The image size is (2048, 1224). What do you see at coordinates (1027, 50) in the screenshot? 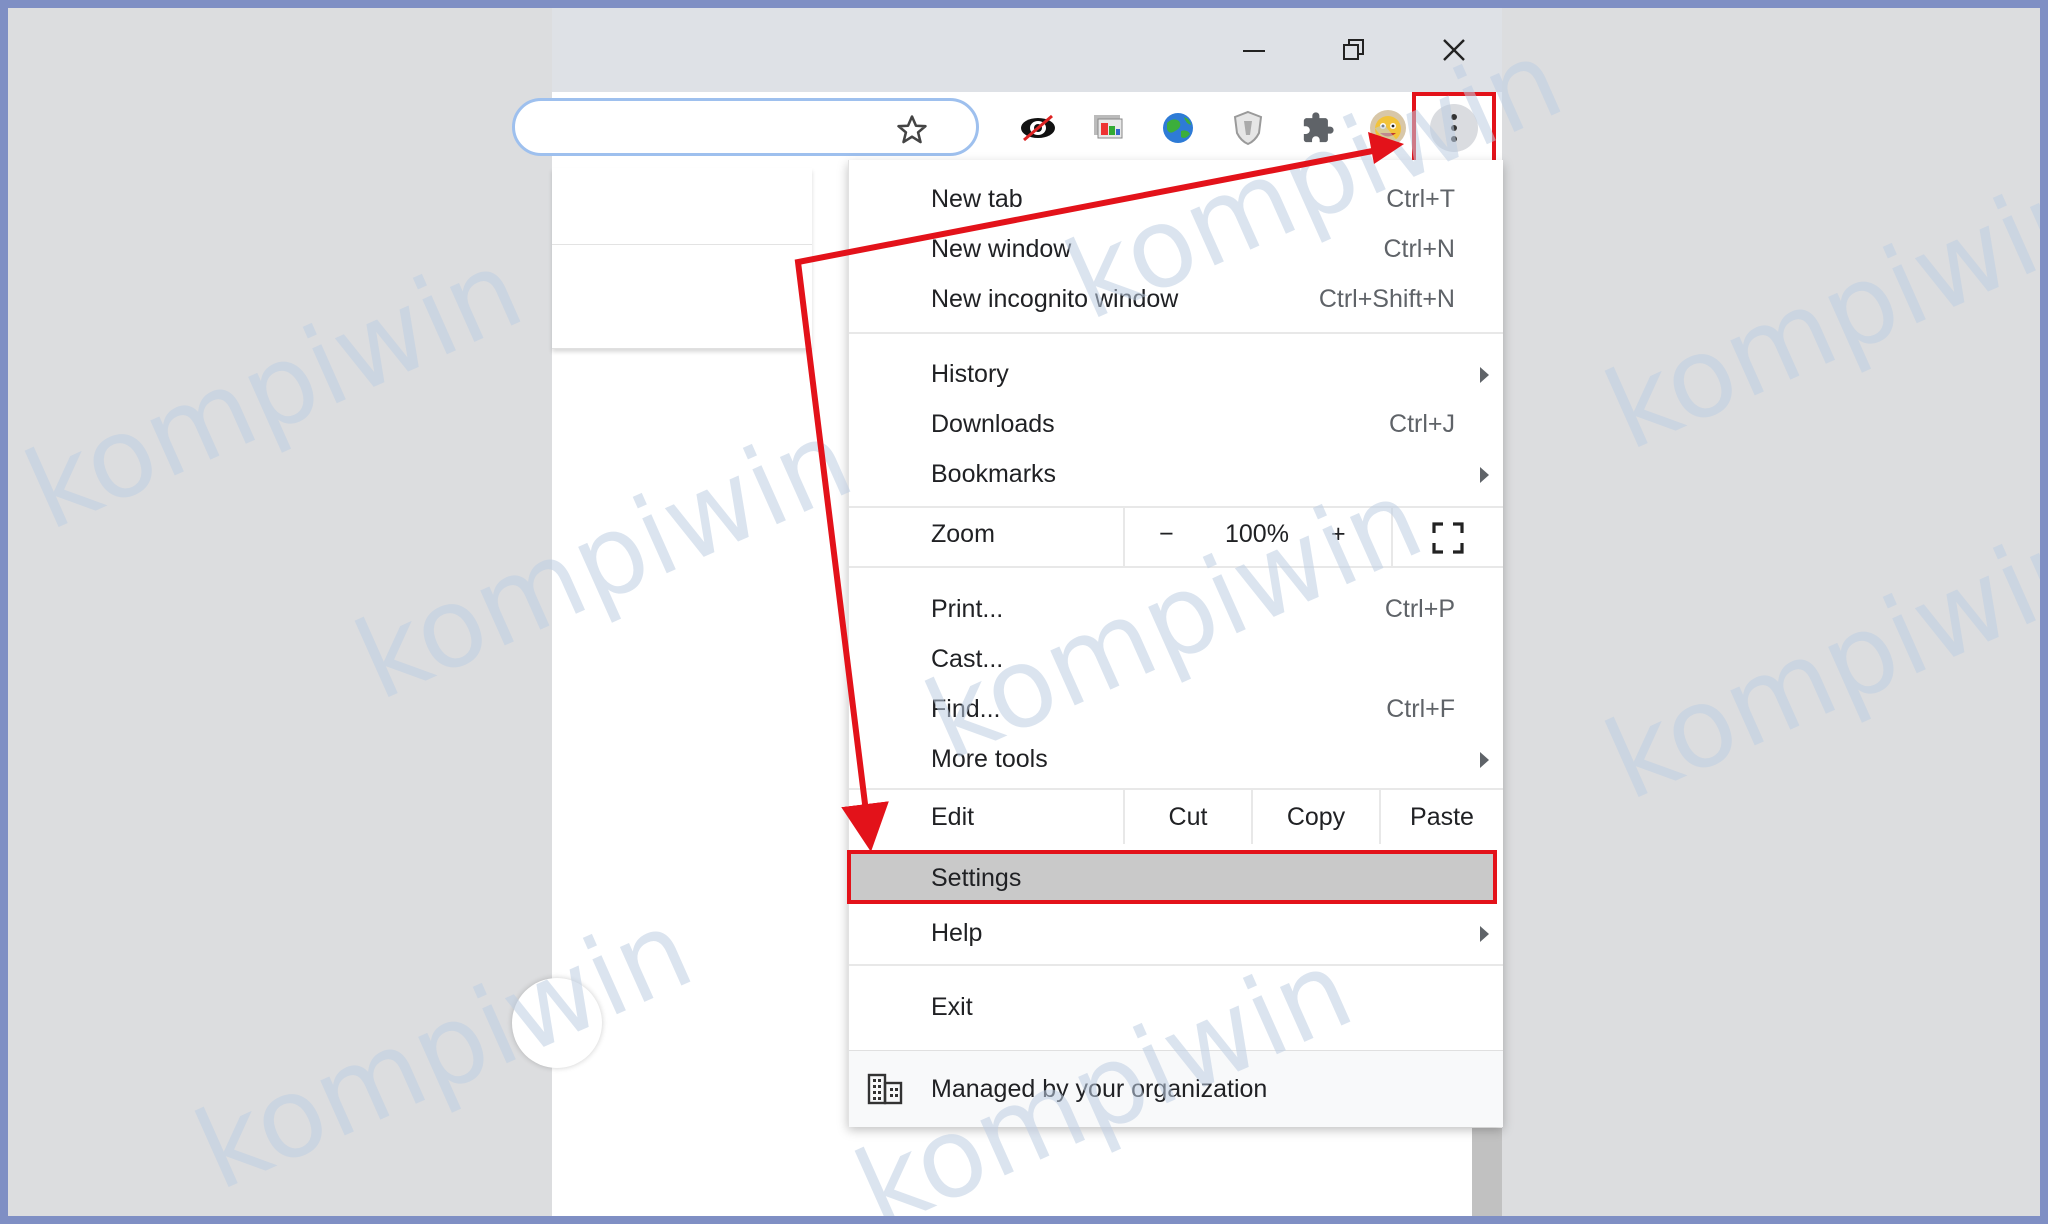
I see `title-bar` at bounding box center [1027, 50].